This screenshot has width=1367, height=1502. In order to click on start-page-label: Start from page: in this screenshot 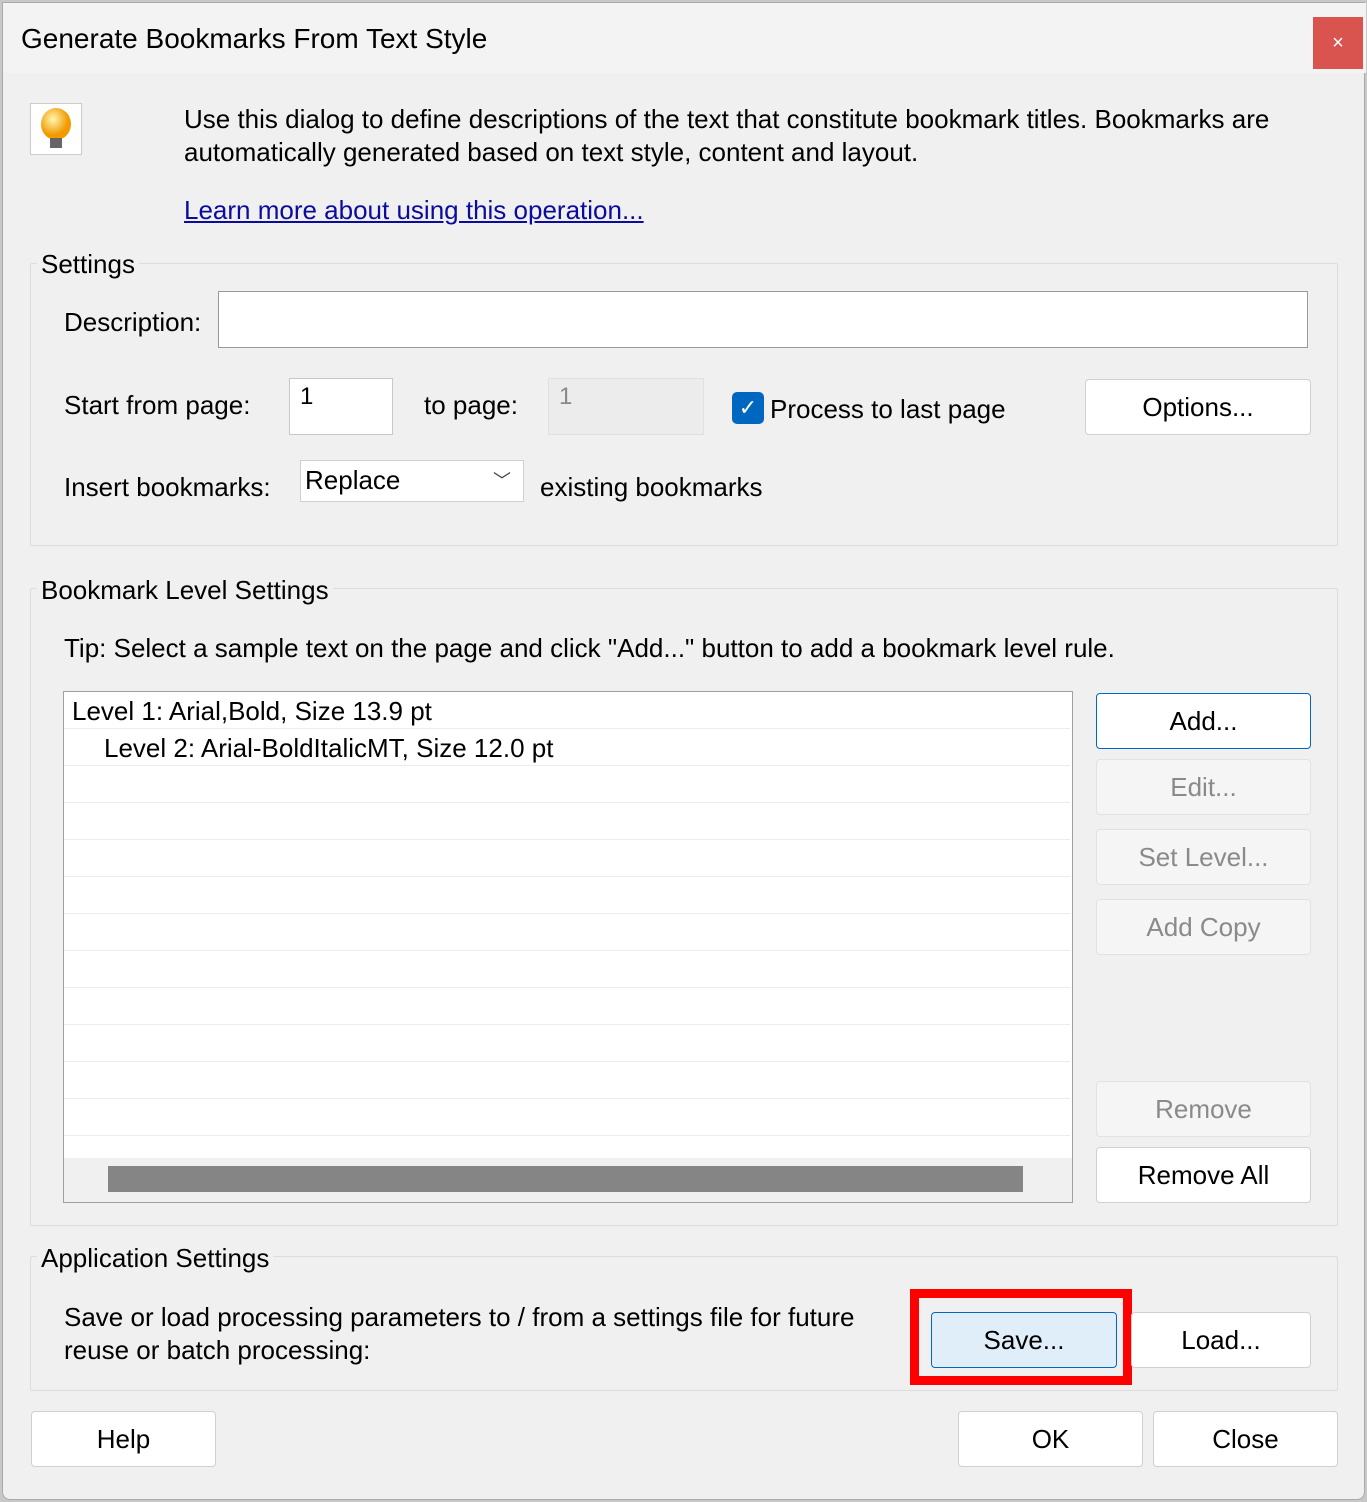, I will do `click(157, 405)`.